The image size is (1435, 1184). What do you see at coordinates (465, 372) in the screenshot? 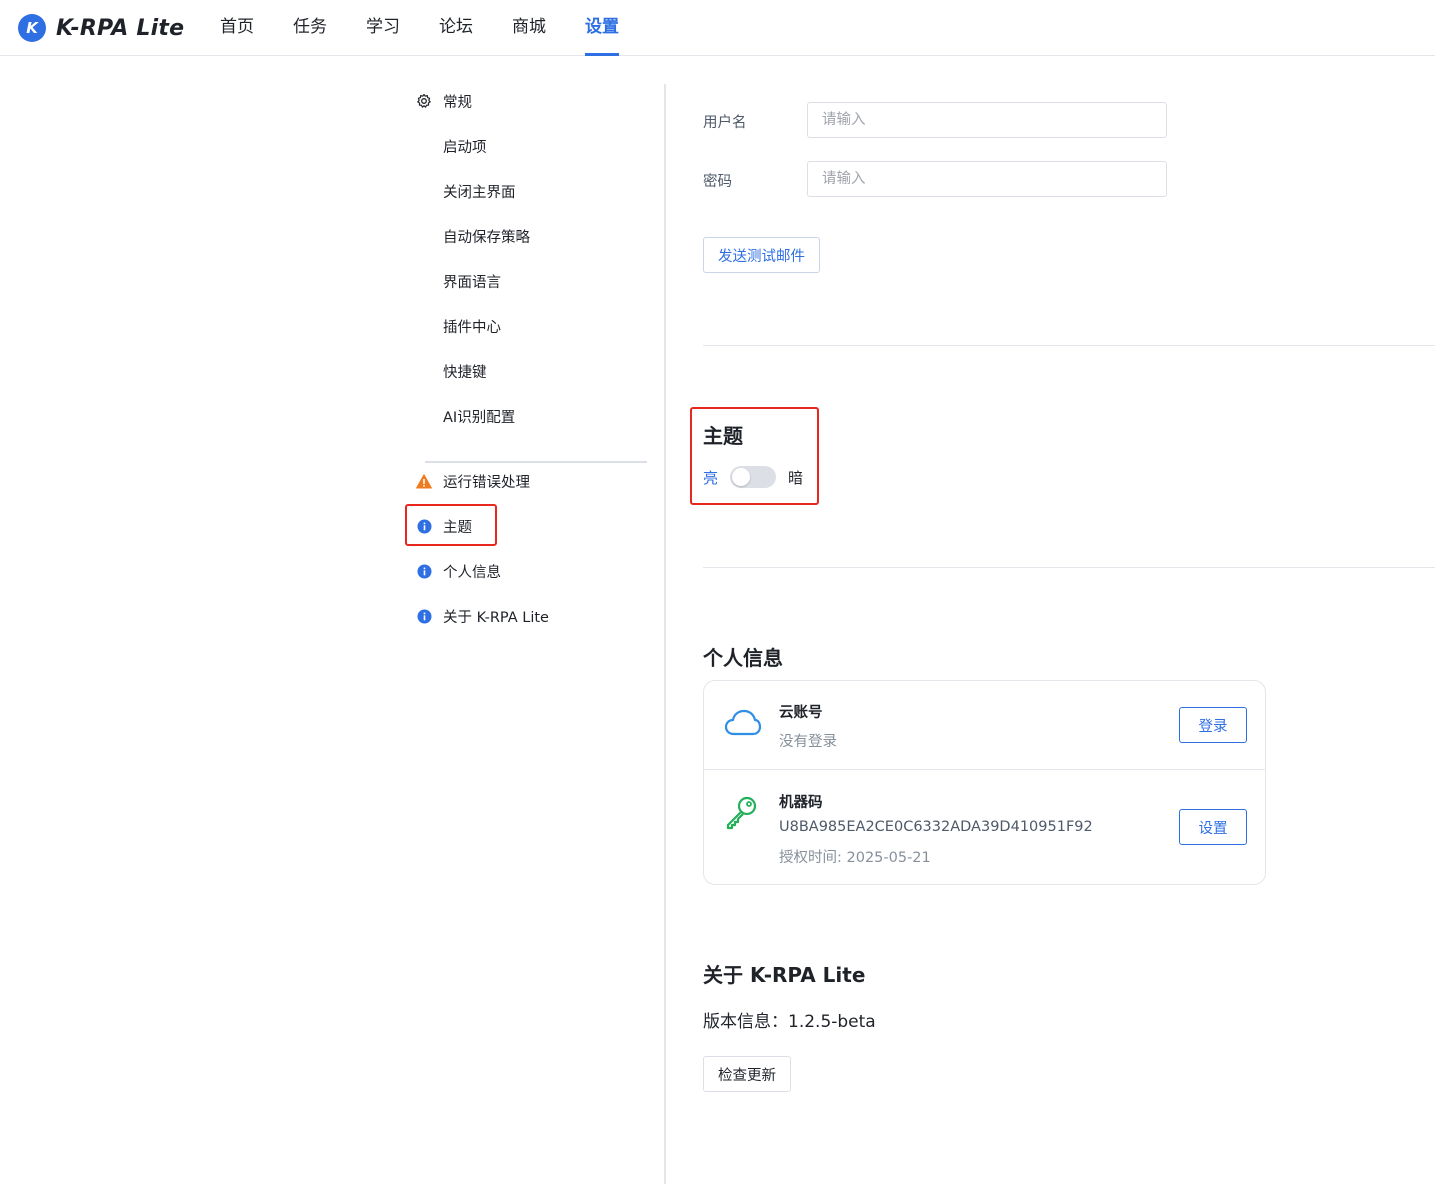
I see `sidebar-item-label: 快捷键` at bounding box center [465, 372].